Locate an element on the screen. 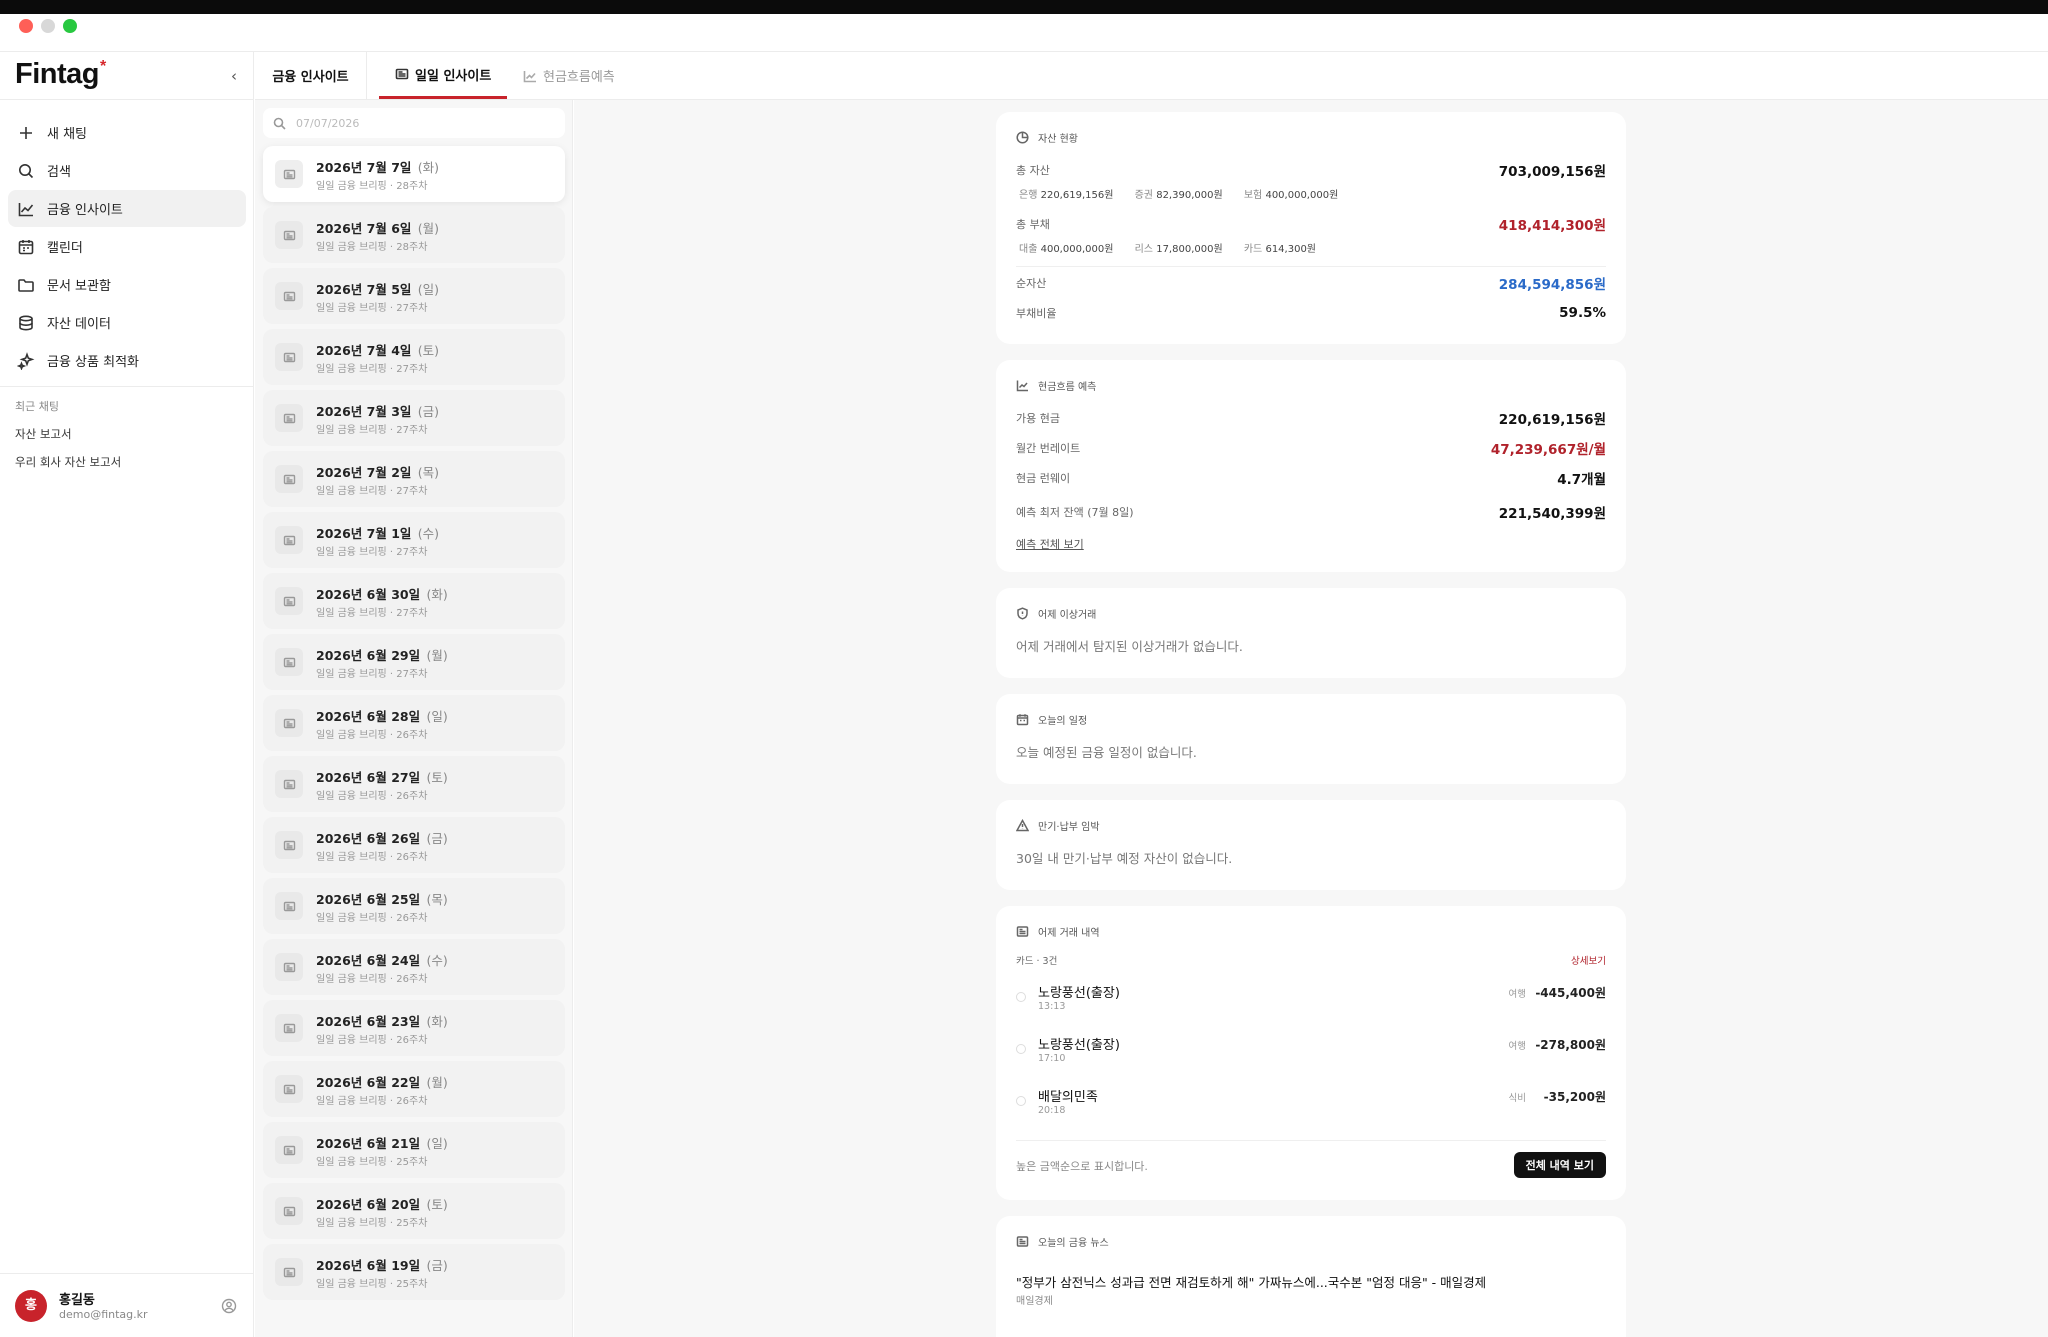 The height and width of the screenshot is (1337, 2048). transaction-row: 노랑풍선(출장) 17:10 여행 -278,800원 is located at coordinates (1311, 1054).